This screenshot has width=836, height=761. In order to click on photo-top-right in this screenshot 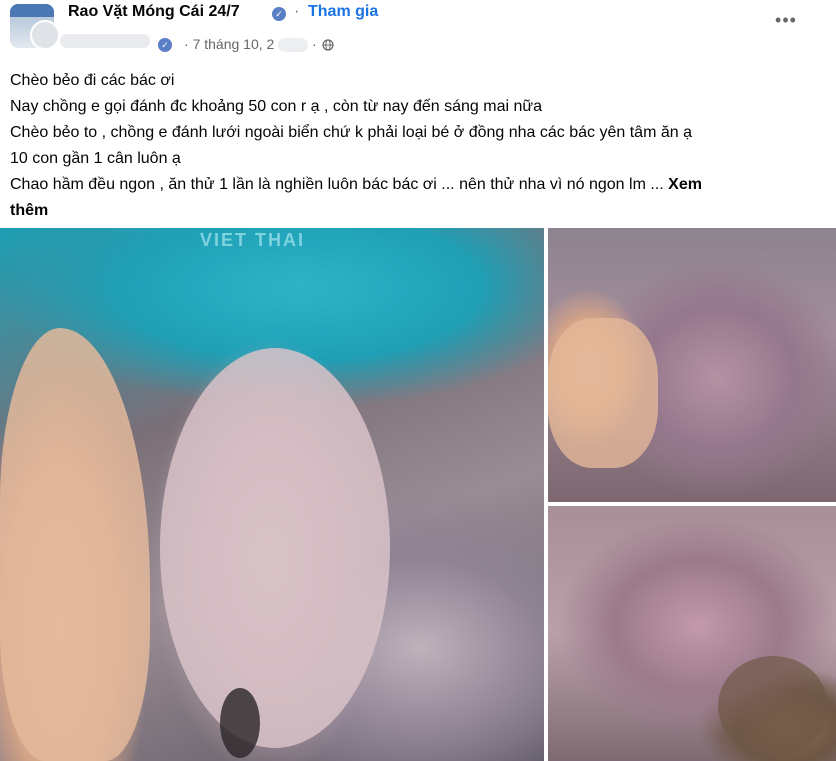, I will do `click(692, 365)`.